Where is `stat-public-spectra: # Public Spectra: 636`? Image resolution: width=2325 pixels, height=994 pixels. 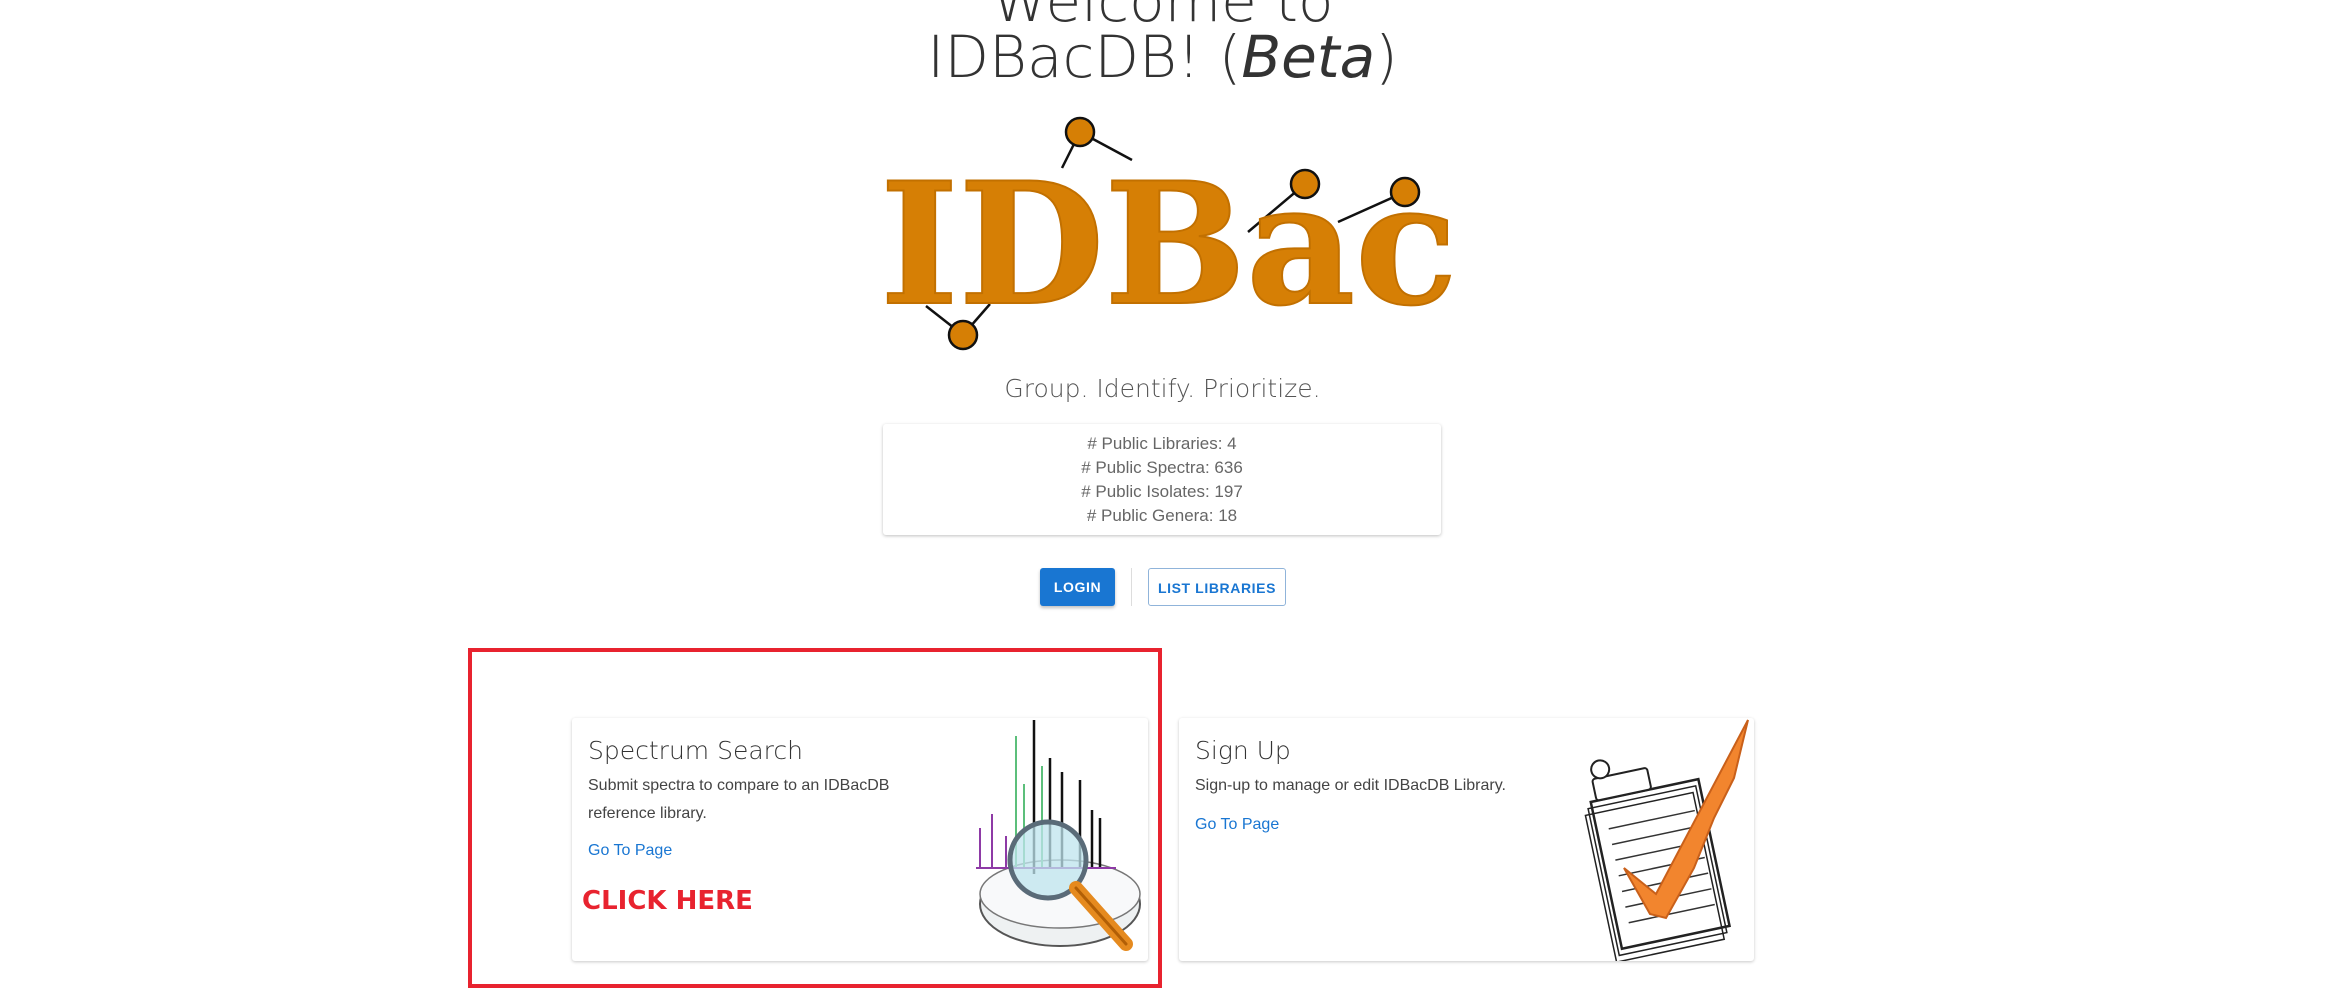
stat-public-spectra: # Public Spectra: 636 is located at coordinates (1162, 467).